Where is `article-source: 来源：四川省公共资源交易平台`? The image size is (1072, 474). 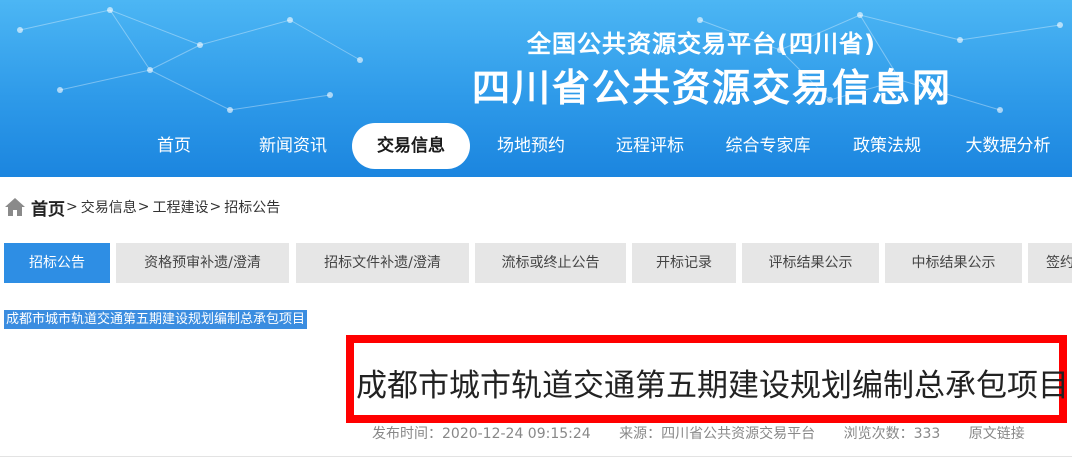
article-source: 来源：四川省公共资源交易平台 is located at coordinates (717, 434).